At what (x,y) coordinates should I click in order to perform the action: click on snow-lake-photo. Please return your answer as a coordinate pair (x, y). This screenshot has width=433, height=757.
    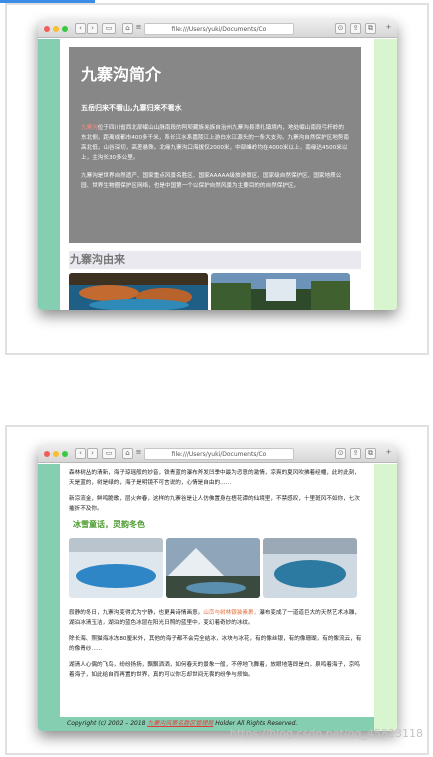
    Looking at the image, I should click on (116, 568).